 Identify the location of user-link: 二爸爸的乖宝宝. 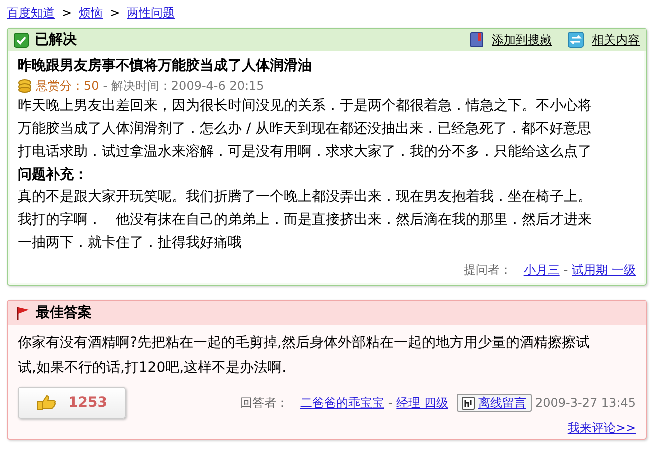
(342, 403).